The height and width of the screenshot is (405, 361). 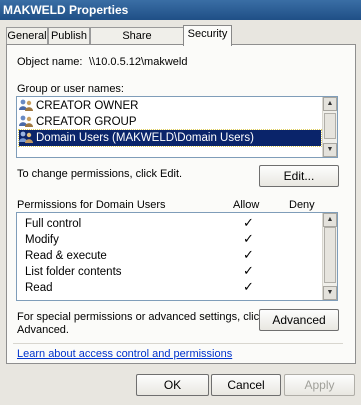 I want to click on permissions-header: Permissions for Domain Users, so click(x=91, y=205).